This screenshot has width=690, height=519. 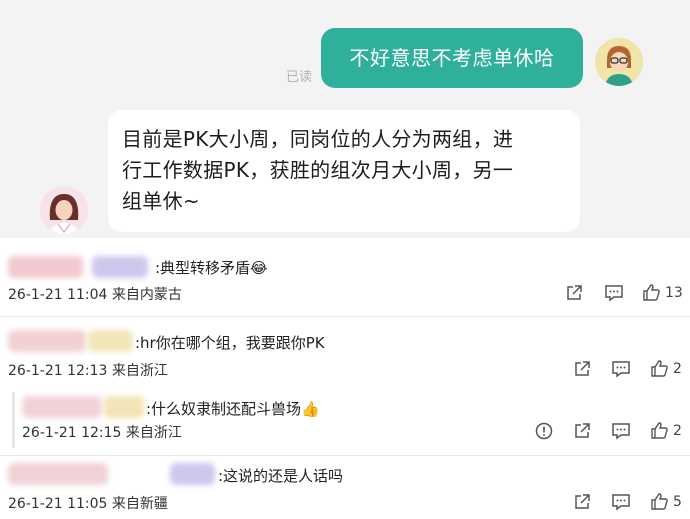 What do you see at coordinates (233, 409) in the screenshot?
I see `comment-text: :什么奴隶制还配斗兽场👍` at bounding box center [233, 409].